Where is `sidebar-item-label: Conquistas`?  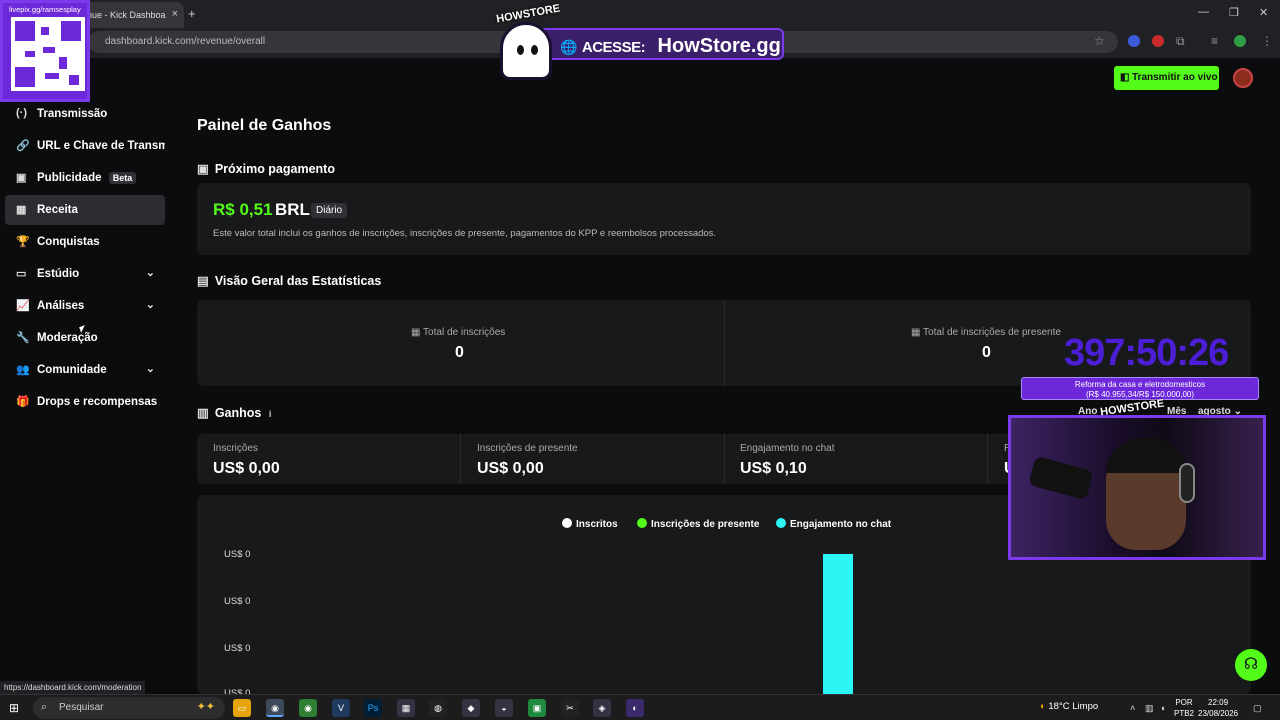
sidebar-item-label: Conquistas is located at coordinates (68, 242).